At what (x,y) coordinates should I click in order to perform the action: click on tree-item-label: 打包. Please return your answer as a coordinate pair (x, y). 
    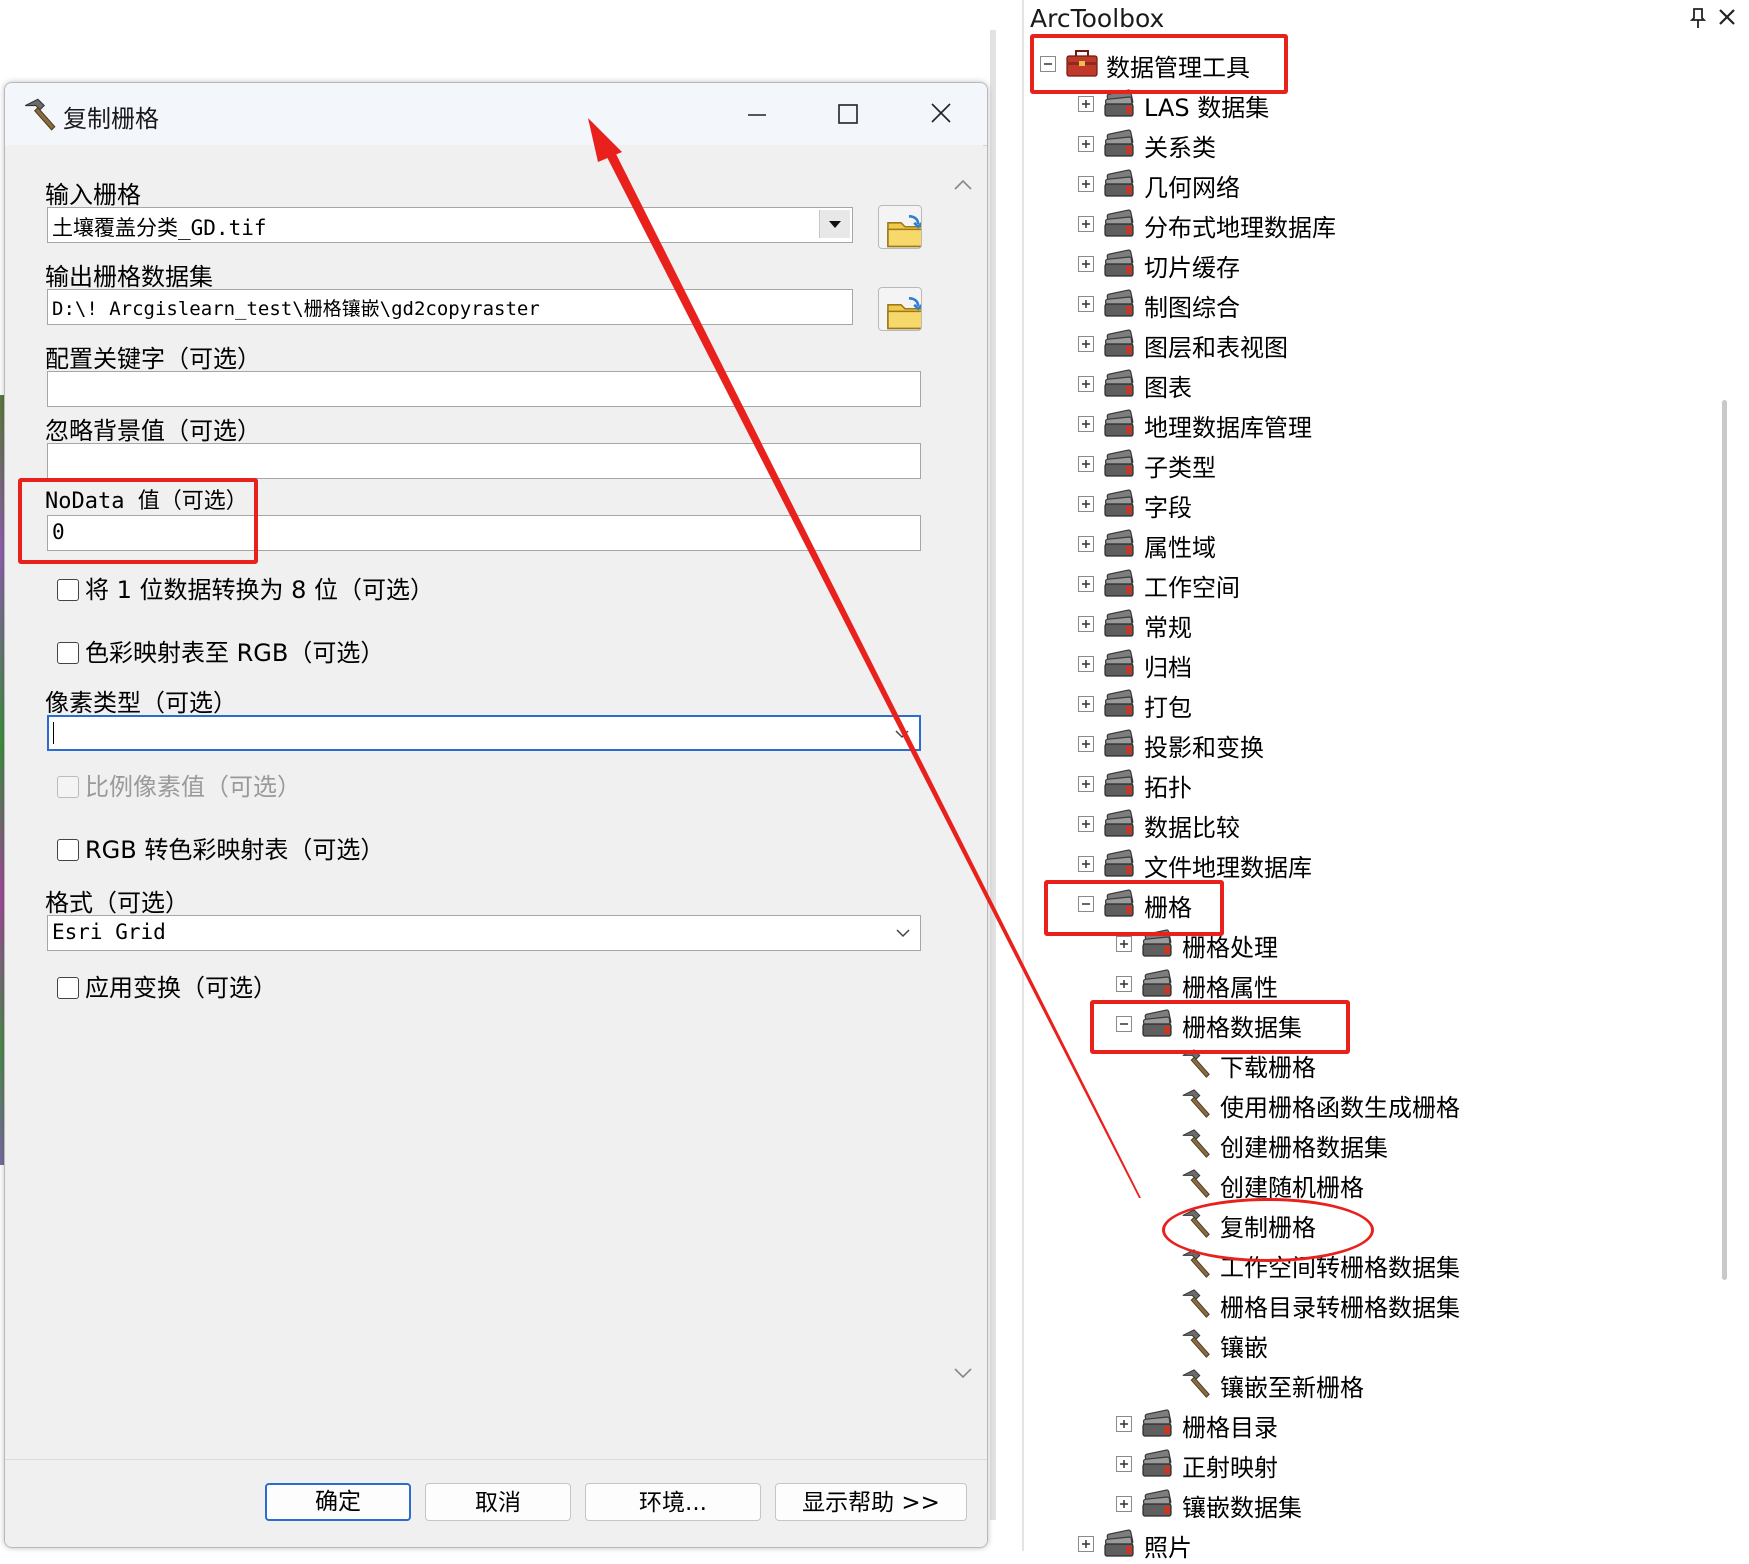
    Looking at the image, I should click on (1168, 708).